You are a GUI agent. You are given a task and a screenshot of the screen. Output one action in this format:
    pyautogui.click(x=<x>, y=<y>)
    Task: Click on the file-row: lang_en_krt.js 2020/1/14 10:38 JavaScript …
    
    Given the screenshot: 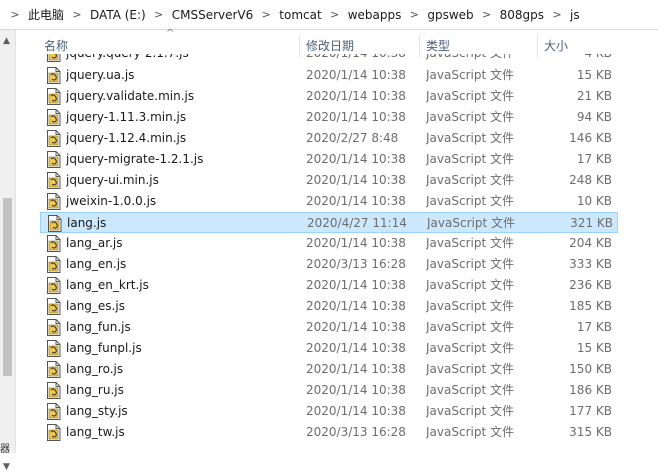 What is the action you would take?
    pyautogui.click(x=329, y=285)
    